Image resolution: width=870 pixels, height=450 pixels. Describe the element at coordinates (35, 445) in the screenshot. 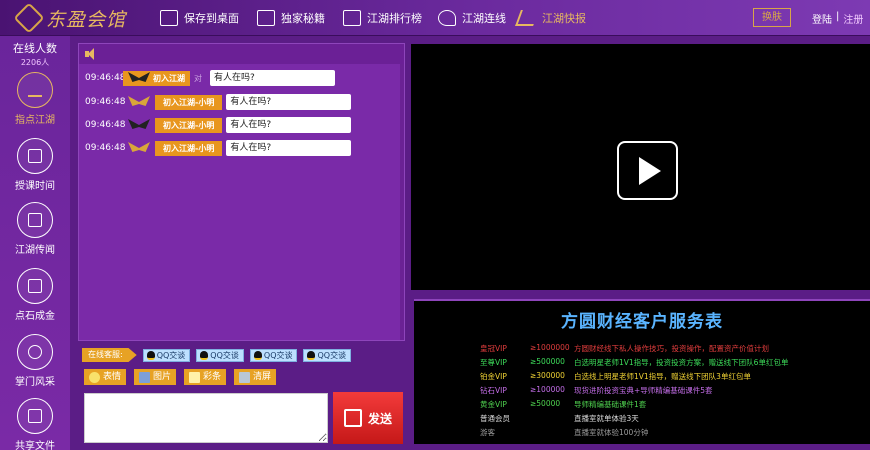

I see `sidebar-item-label: 共享文件` at that location.